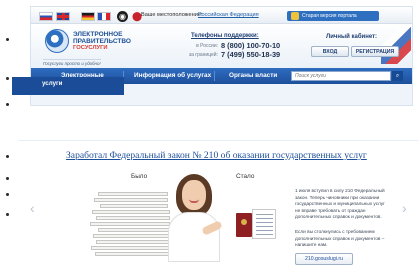 This screenshot has height=268, width=419. I want to click on logo-text-1: ЭЛЕКТРОННОЕ, so click(98, 34).